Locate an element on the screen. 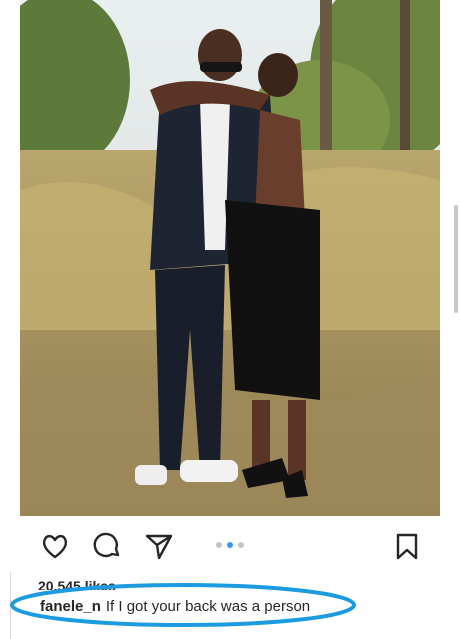 The image size is (460, 639). scrollbar is located at coordinates (456, 259).